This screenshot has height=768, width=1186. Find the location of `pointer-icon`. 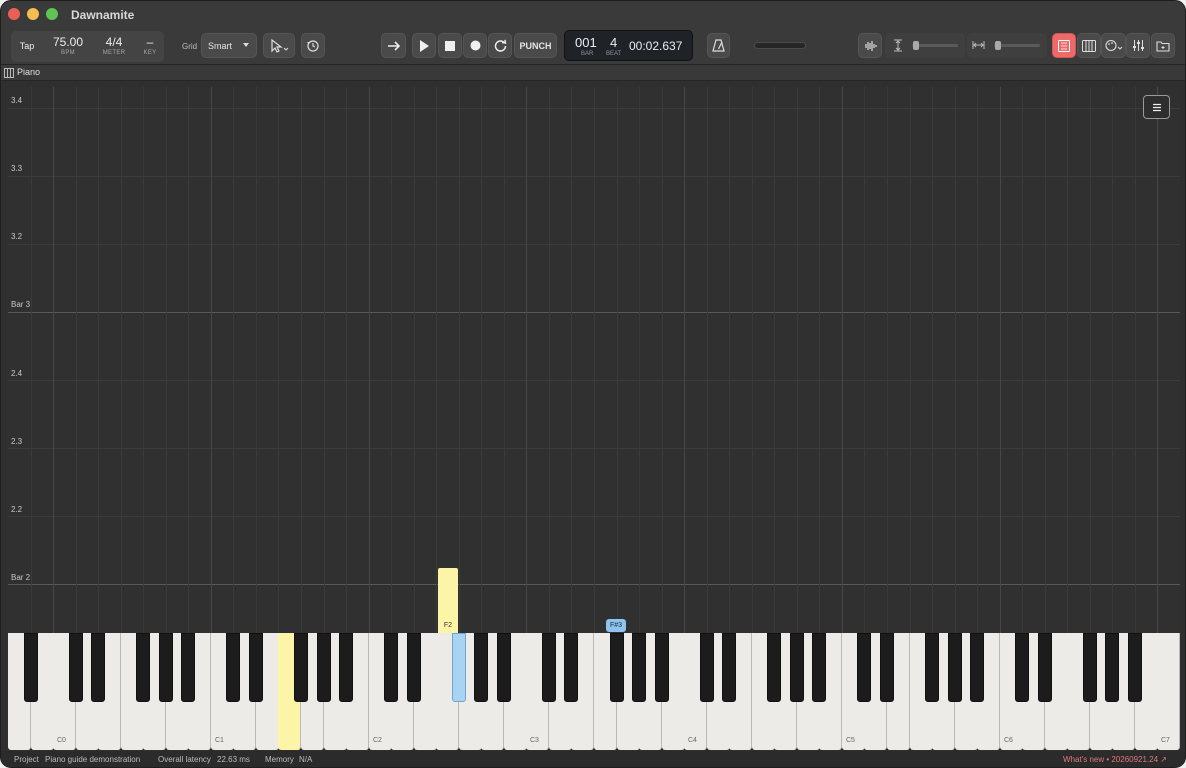

pointer-icon is located at coordinates (279, 45).